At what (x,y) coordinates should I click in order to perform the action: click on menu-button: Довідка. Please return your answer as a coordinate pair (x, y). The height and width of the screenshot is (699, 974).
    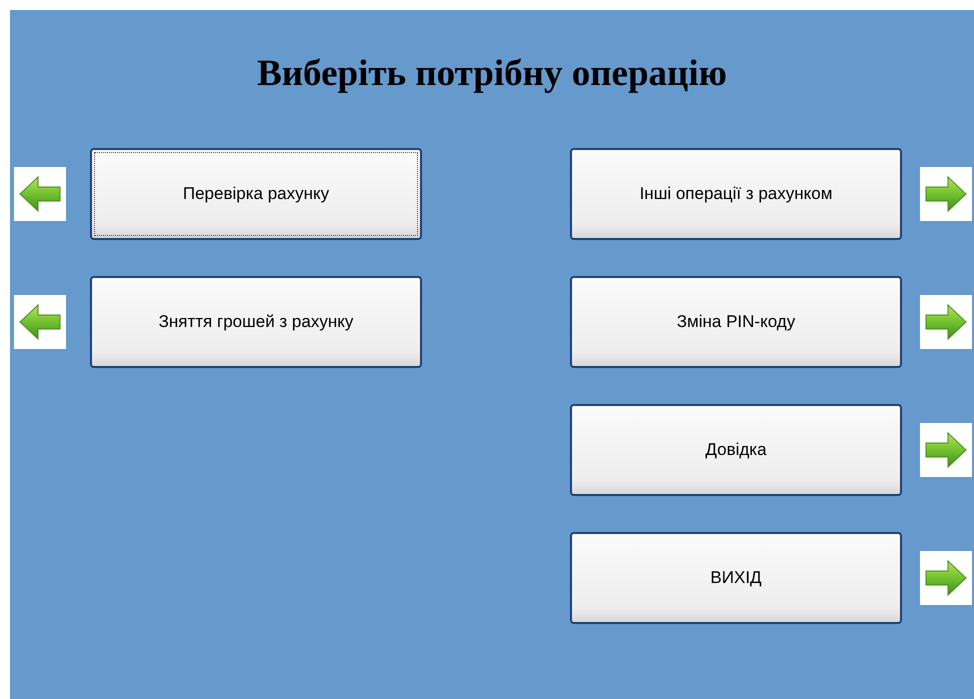
    Looking at the image, I should click on (736, 450).